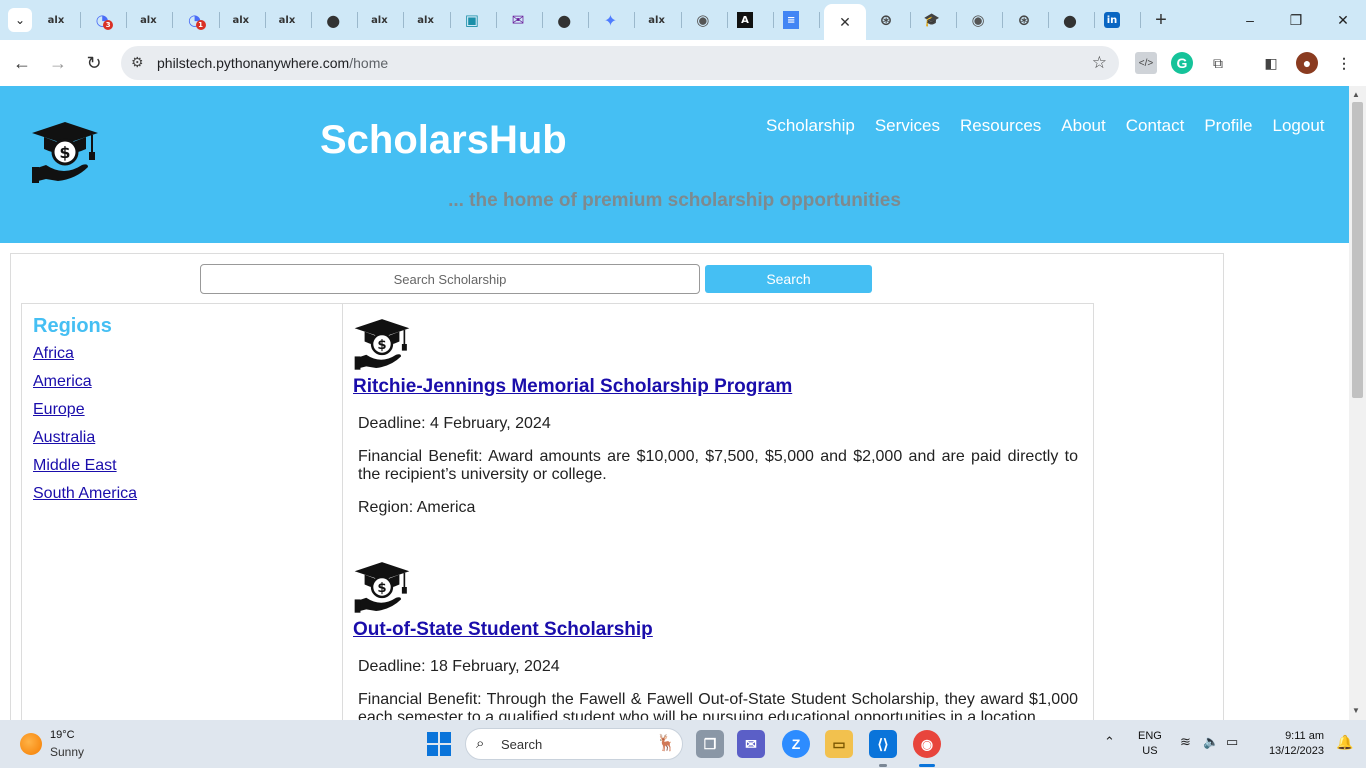  What do you see at coordinates (22, 63) in the screenshot?
I see `back-button: ←` at bounding box center [22, 63].